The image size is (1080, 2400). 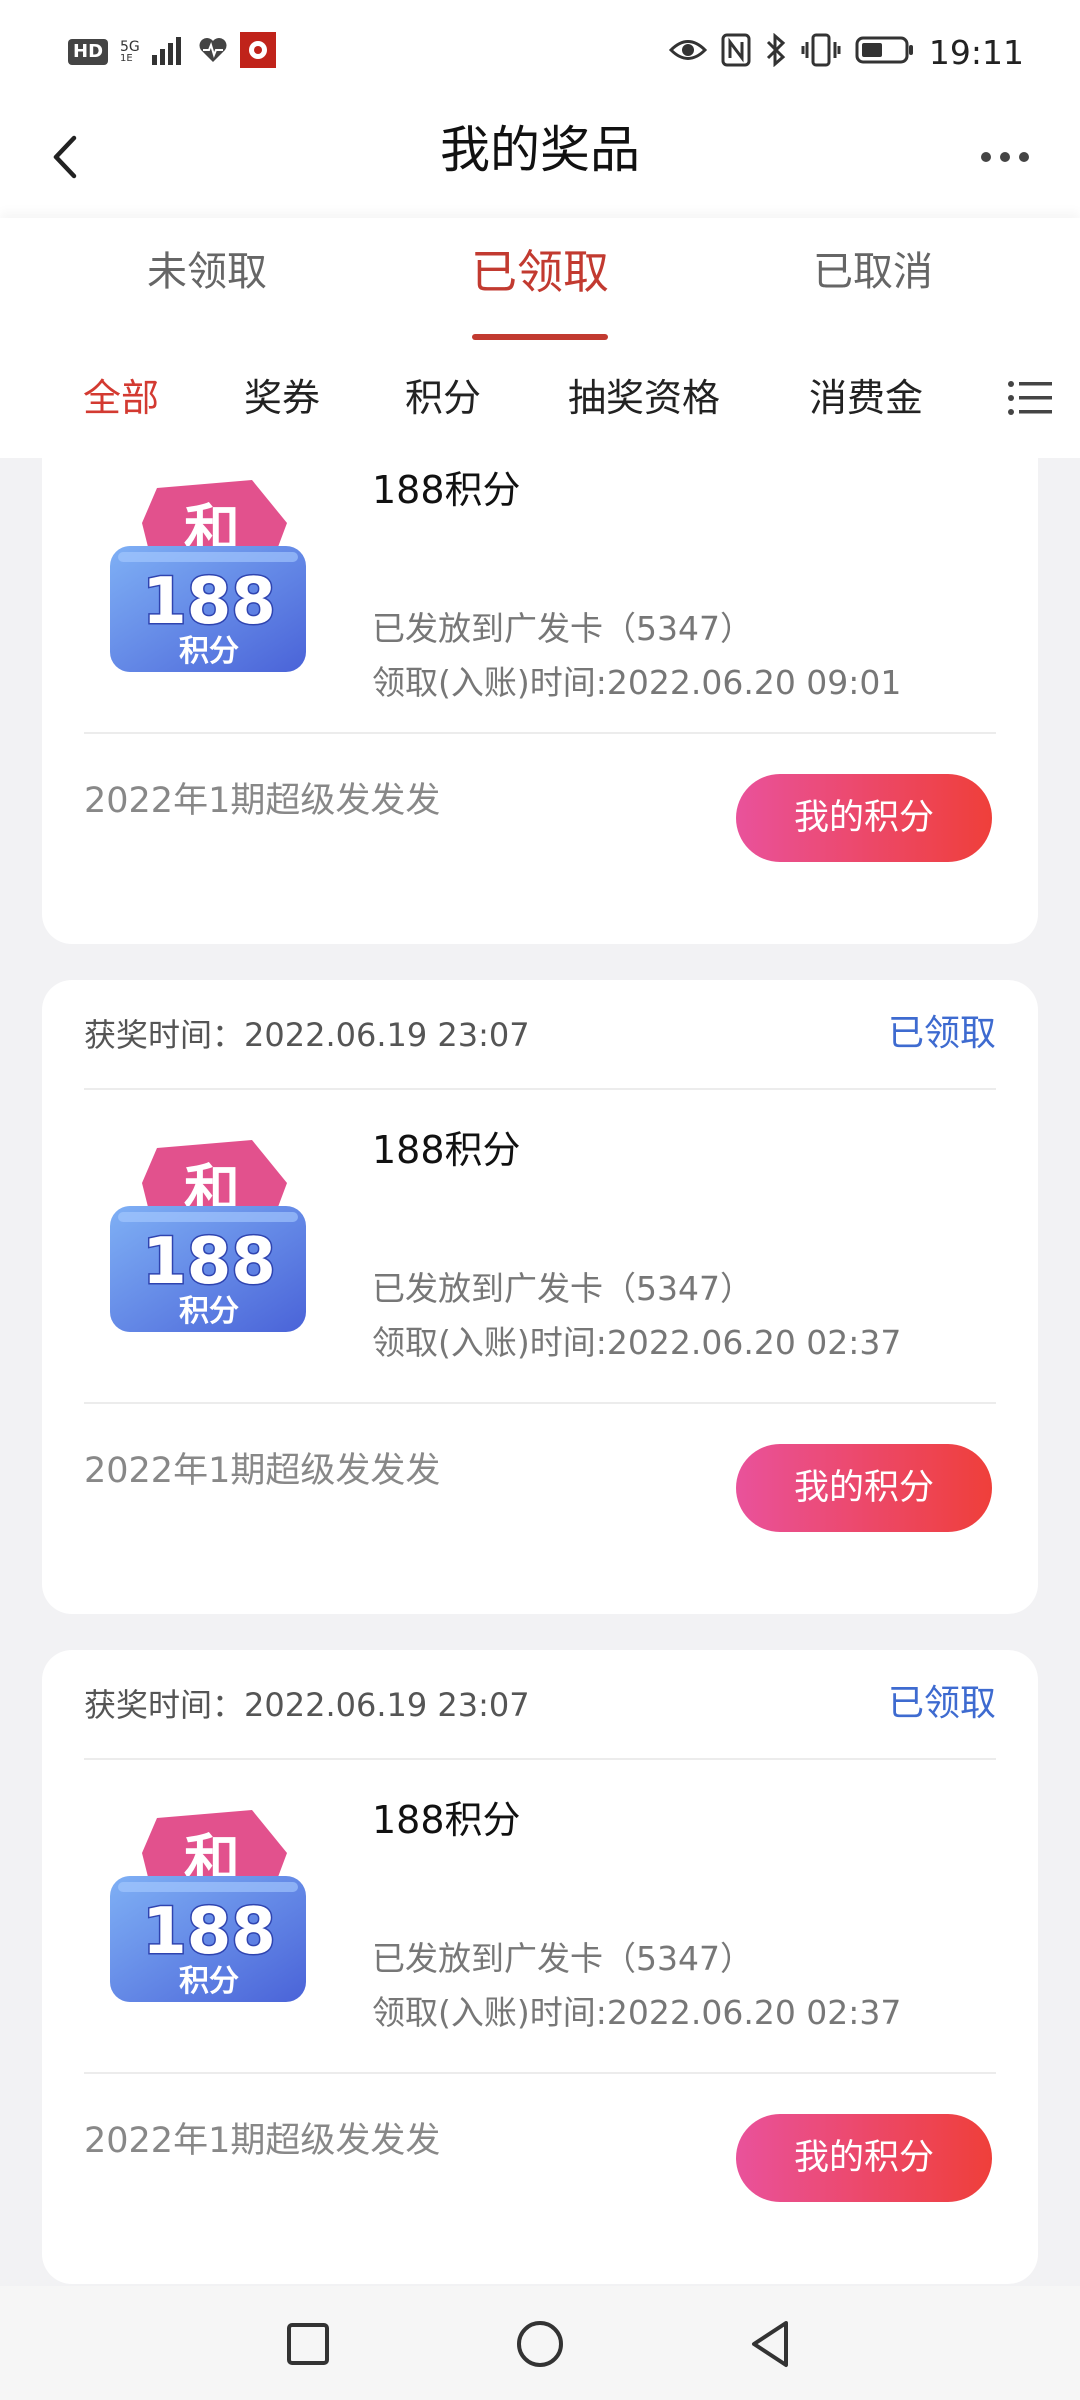 I want to click on list-menu-icon, so click(x=1030, y=398).